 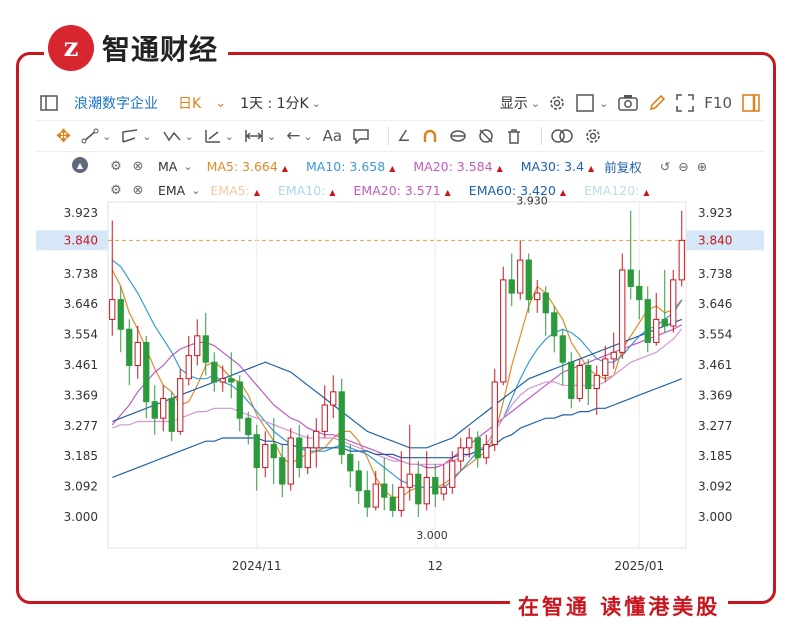 I want to click on indicator-value: EMA60: 3.420 ▲, so click(x=517, y=190).